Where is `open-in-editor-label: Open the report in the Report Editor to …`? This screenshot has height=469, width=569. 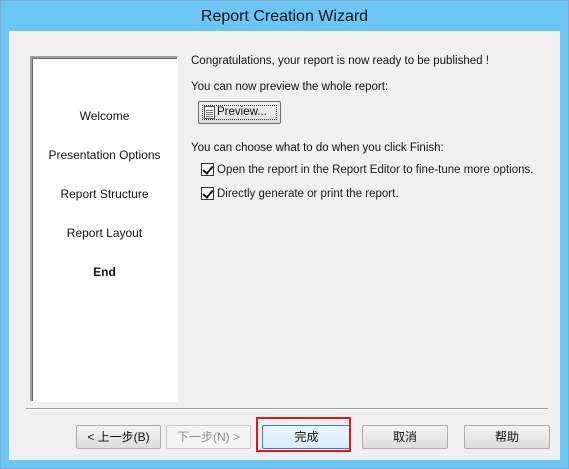 open-in-editor-label: Open the report in the Report Editor to … is located at coordinates (375, 170).